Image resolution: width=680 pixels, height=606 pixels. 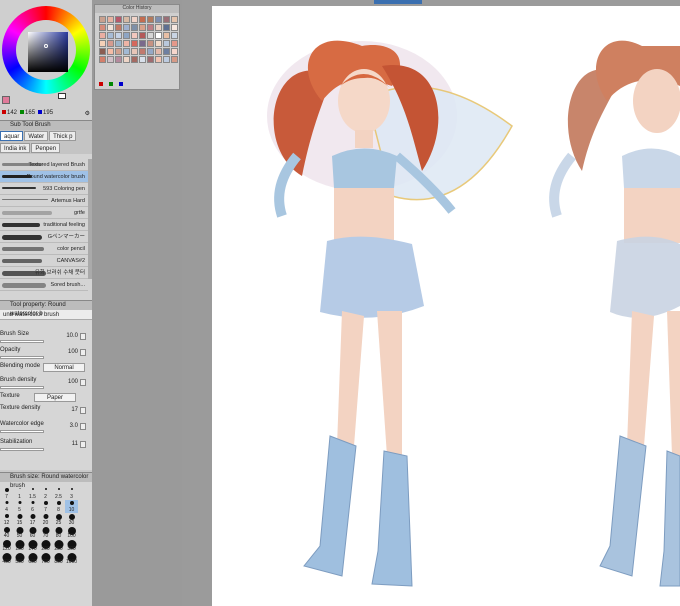 What do you see at coordinates (44, 237) in the screenshot?
I see `brush-item: Gペンマーカー` at bounding box center [44, 237].